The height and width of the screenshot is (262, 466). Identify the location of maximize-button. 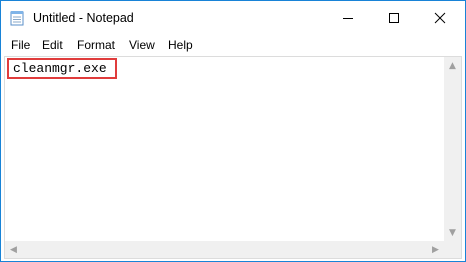
(394, 18).